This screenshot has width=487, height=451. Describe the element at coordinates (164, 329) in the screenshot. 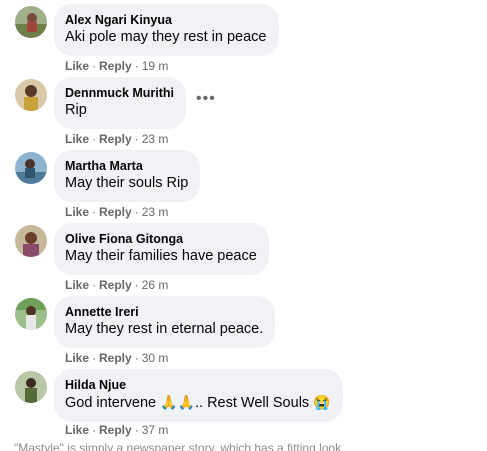

I see `comment-text: May they rest in eternal peace.` at that location.